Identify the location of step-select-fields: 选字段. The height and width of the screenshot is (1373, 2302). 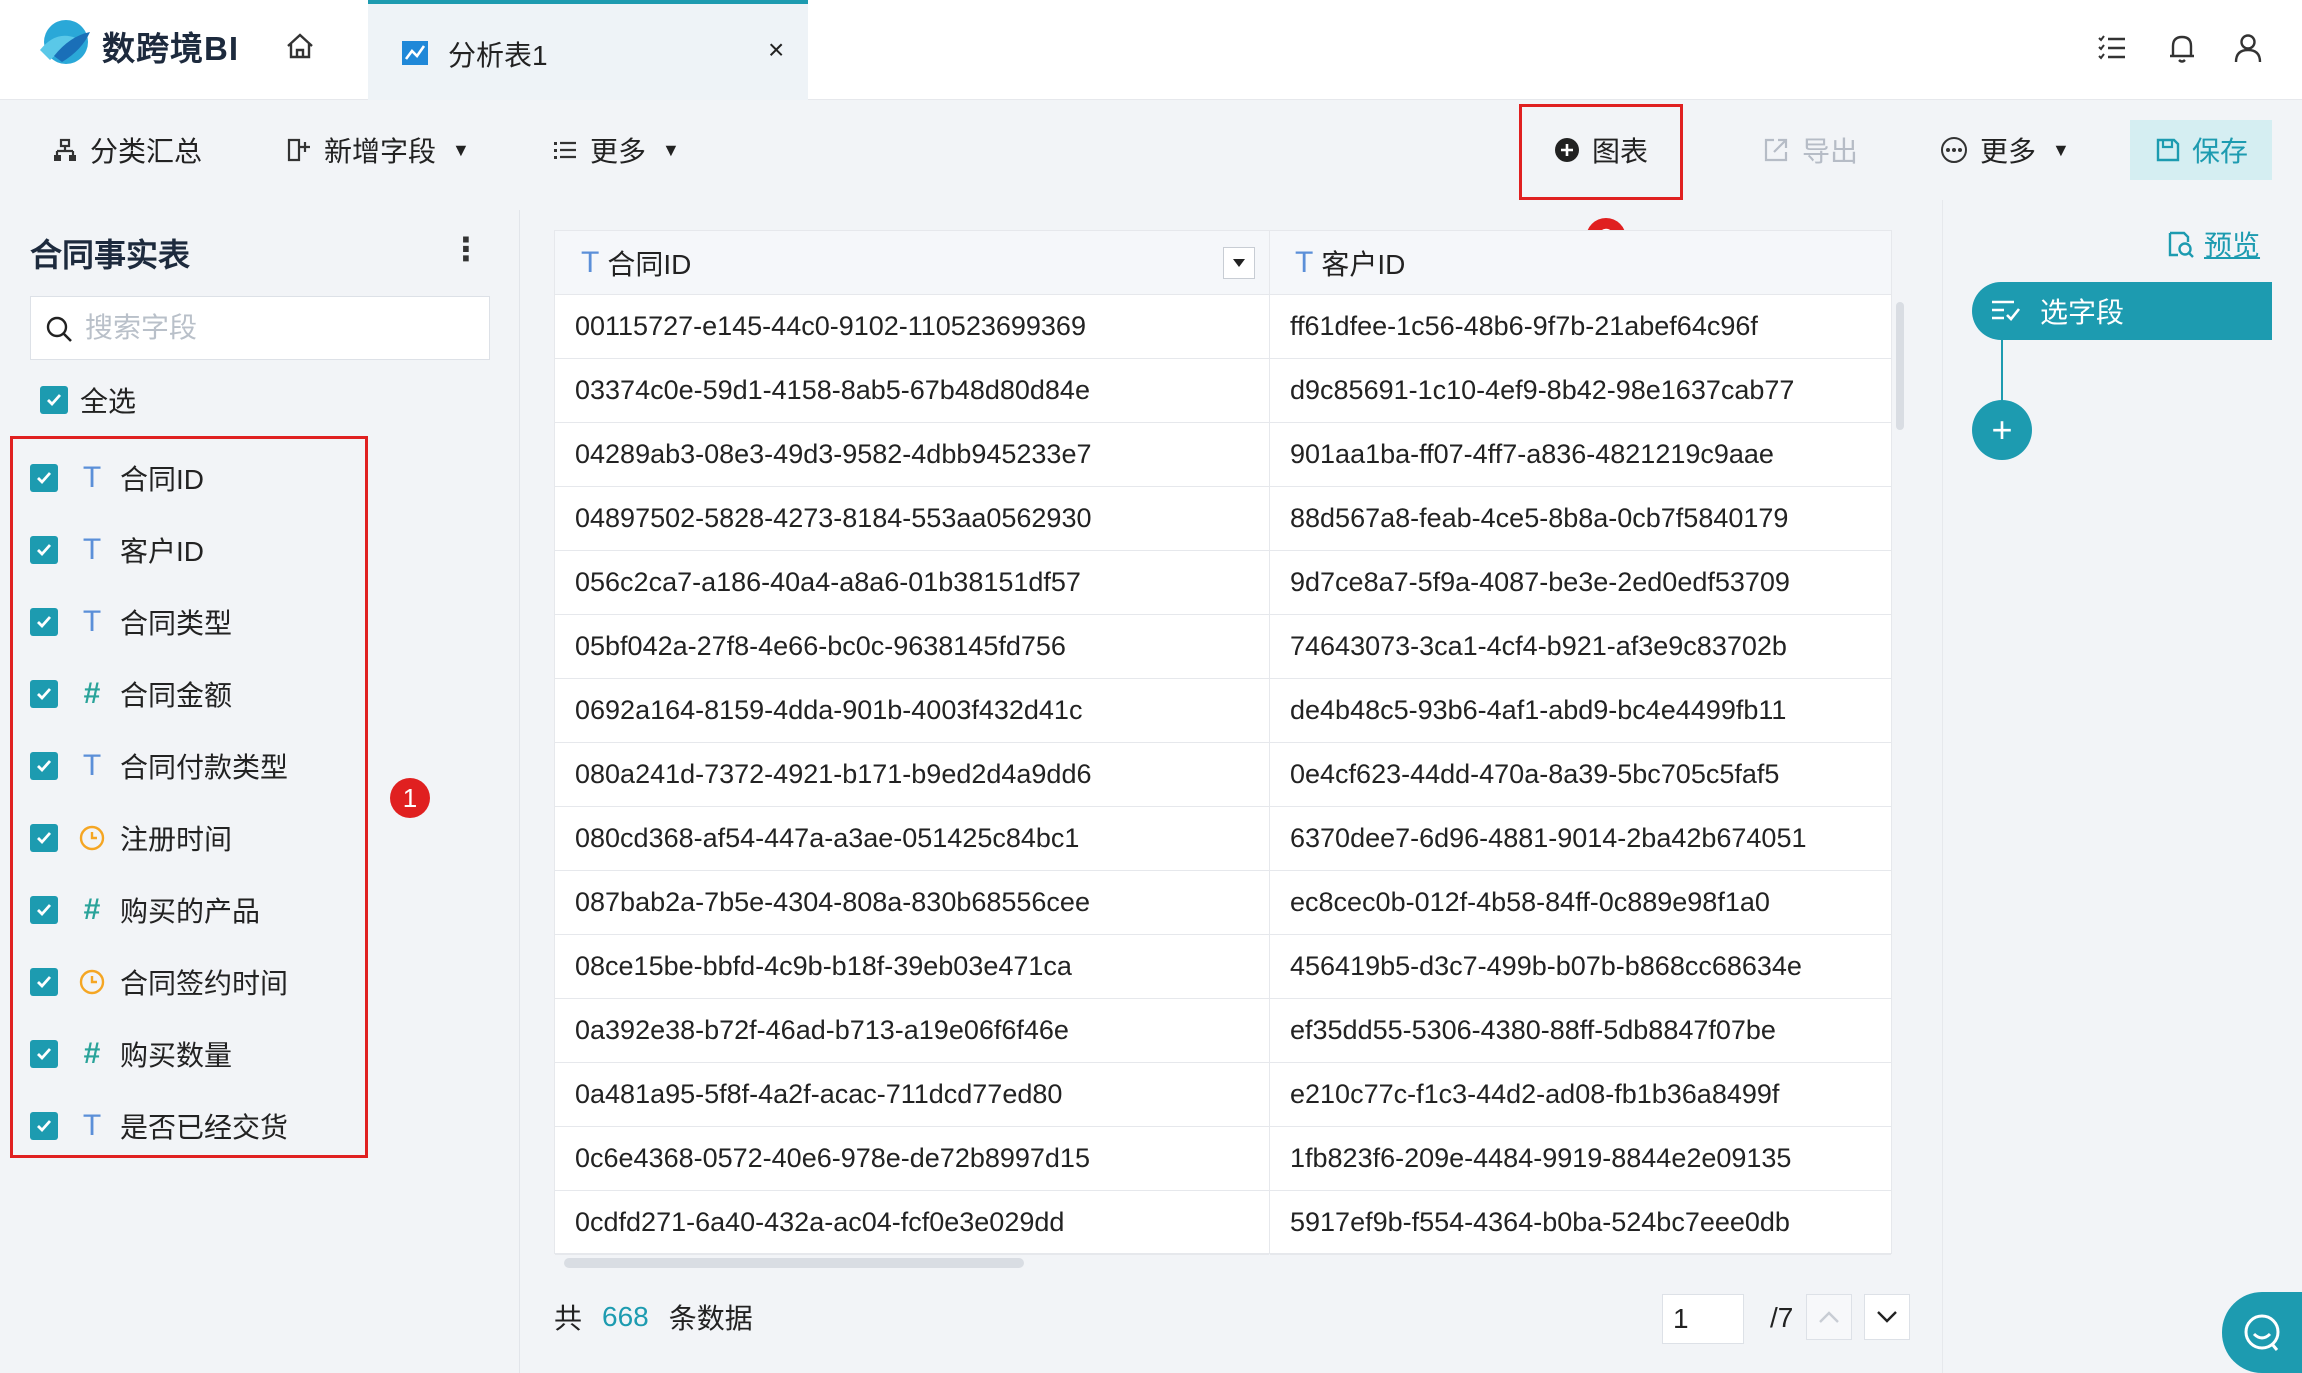
(2122, 311).